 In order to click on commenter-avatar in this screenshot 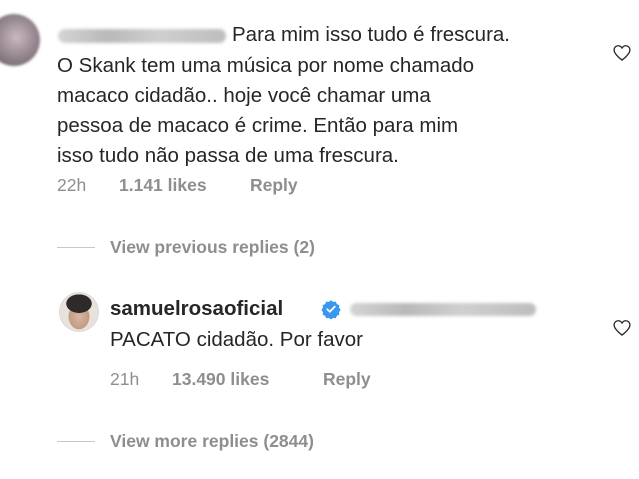, I will do `click(20, 40)`.